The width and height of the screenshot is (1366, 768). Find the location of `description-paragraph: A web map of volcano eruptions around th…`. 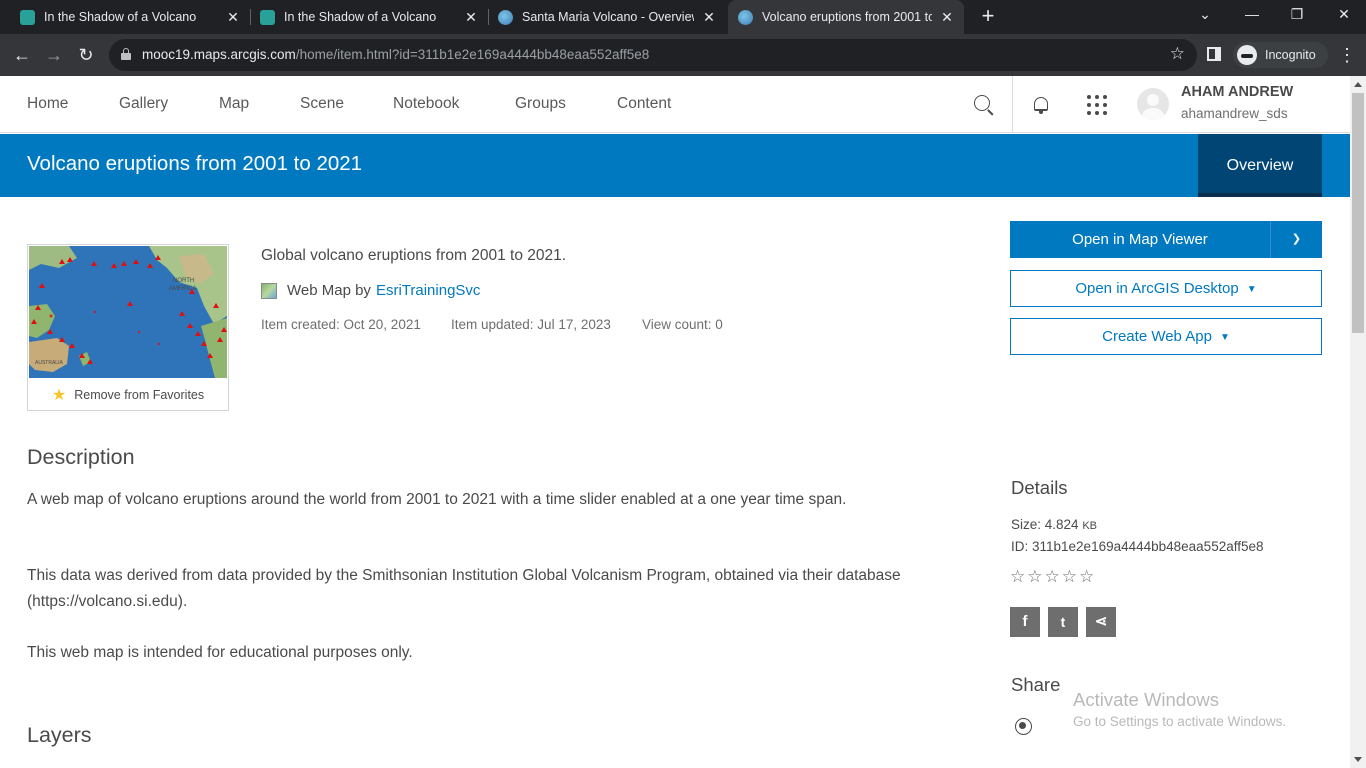

description-paragraph: A web map of volcano eruptions around th… is located at coordinates (437, 499).